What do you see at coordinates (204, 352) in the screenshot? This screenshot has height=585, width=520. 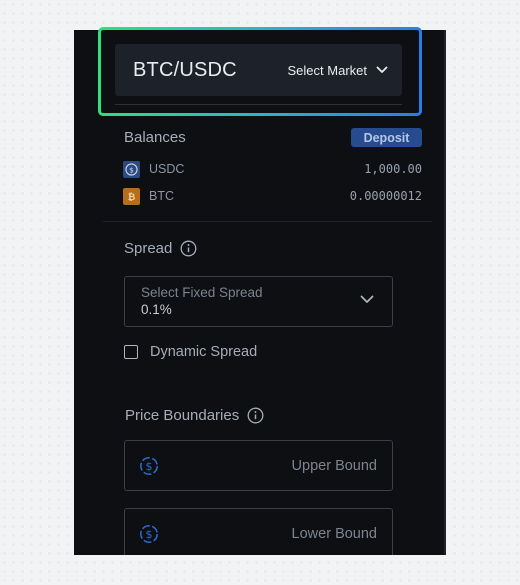 I see `dynamic-spread-label: Dynamic Spread` at bounding box center [204, 352].